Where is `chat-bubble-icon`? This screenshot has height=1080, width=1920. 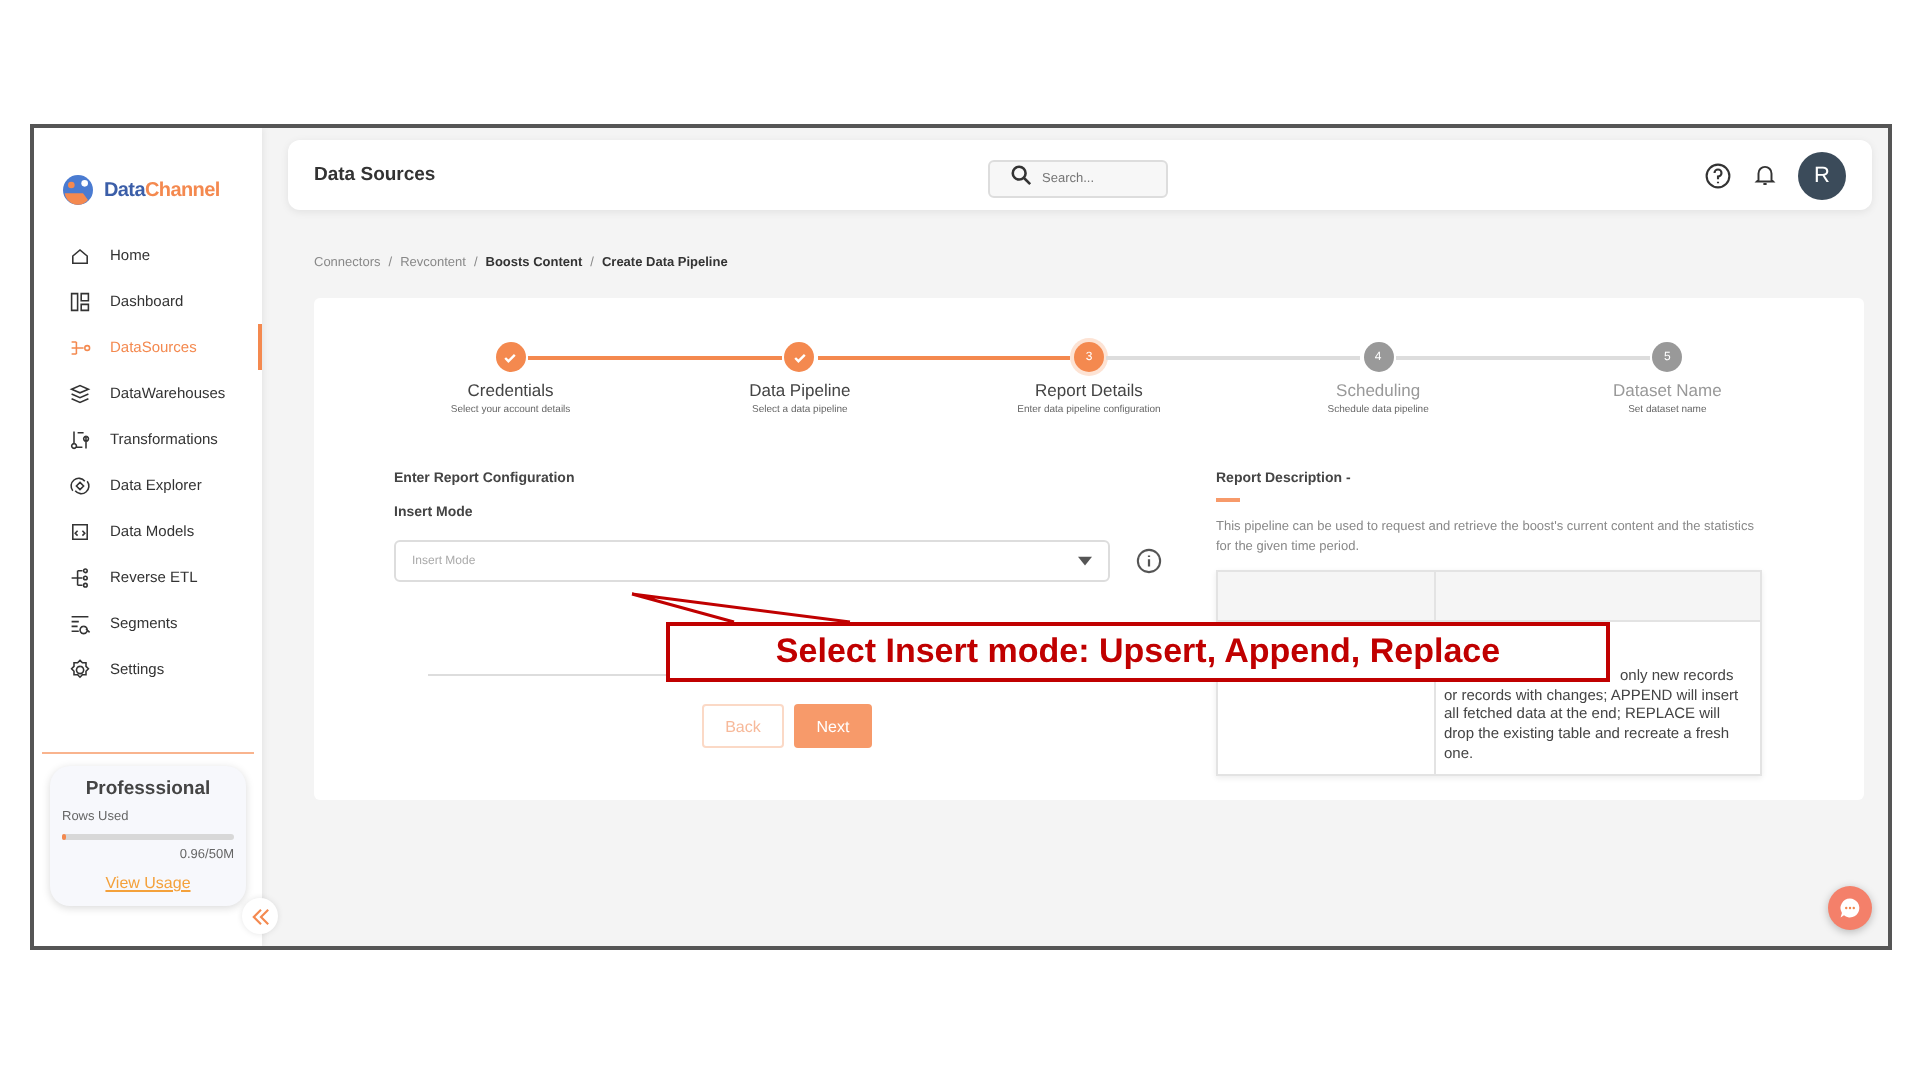
chat-bubble-icon is located at coordinates (1850, 908).